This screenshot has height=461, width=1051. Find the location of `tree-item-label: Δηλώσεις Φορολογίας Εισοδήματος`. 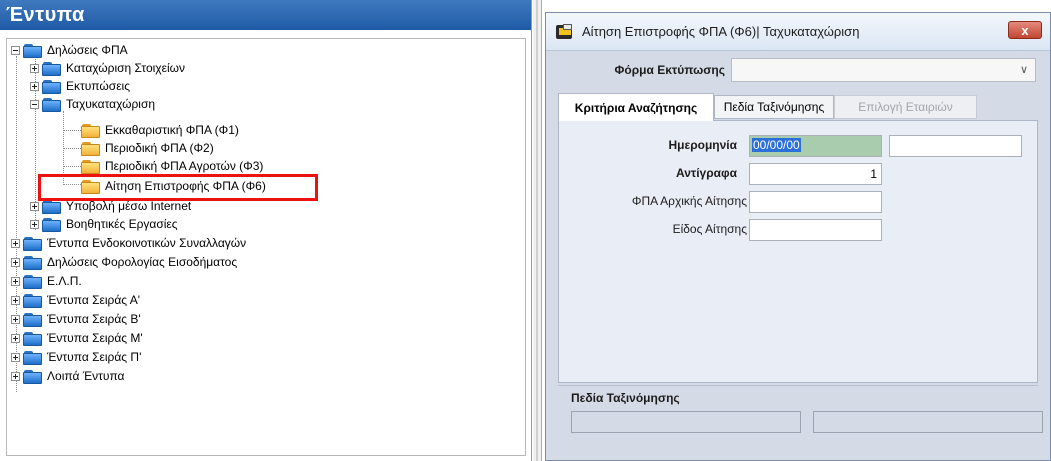

tree-item-label: Δηλώσεις Φορολογίας Εισοδήματος is located at coordinates (142, 262).